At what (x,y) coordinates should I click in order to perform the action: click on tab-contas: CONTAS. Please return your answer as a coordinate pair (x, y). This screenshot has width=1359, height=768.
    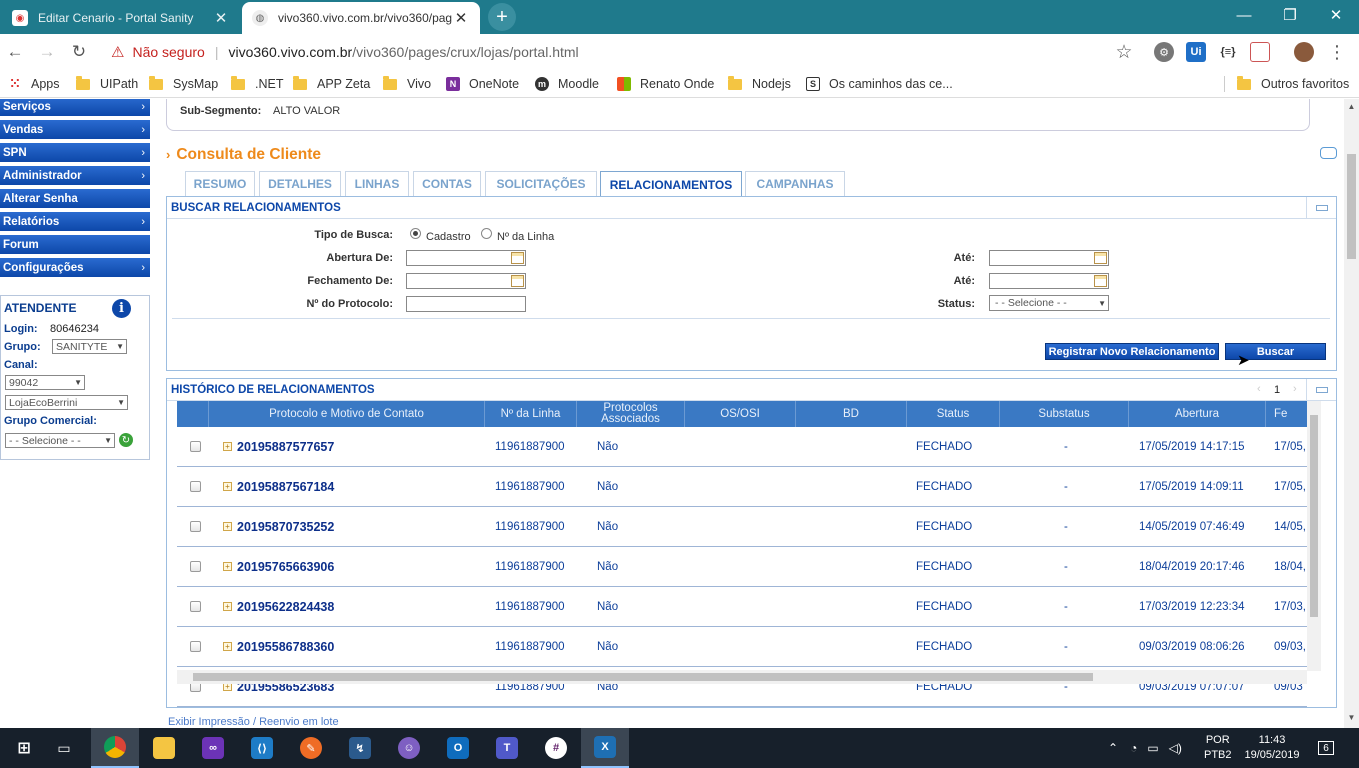
    Looking at the image, I should click on (447, 183).